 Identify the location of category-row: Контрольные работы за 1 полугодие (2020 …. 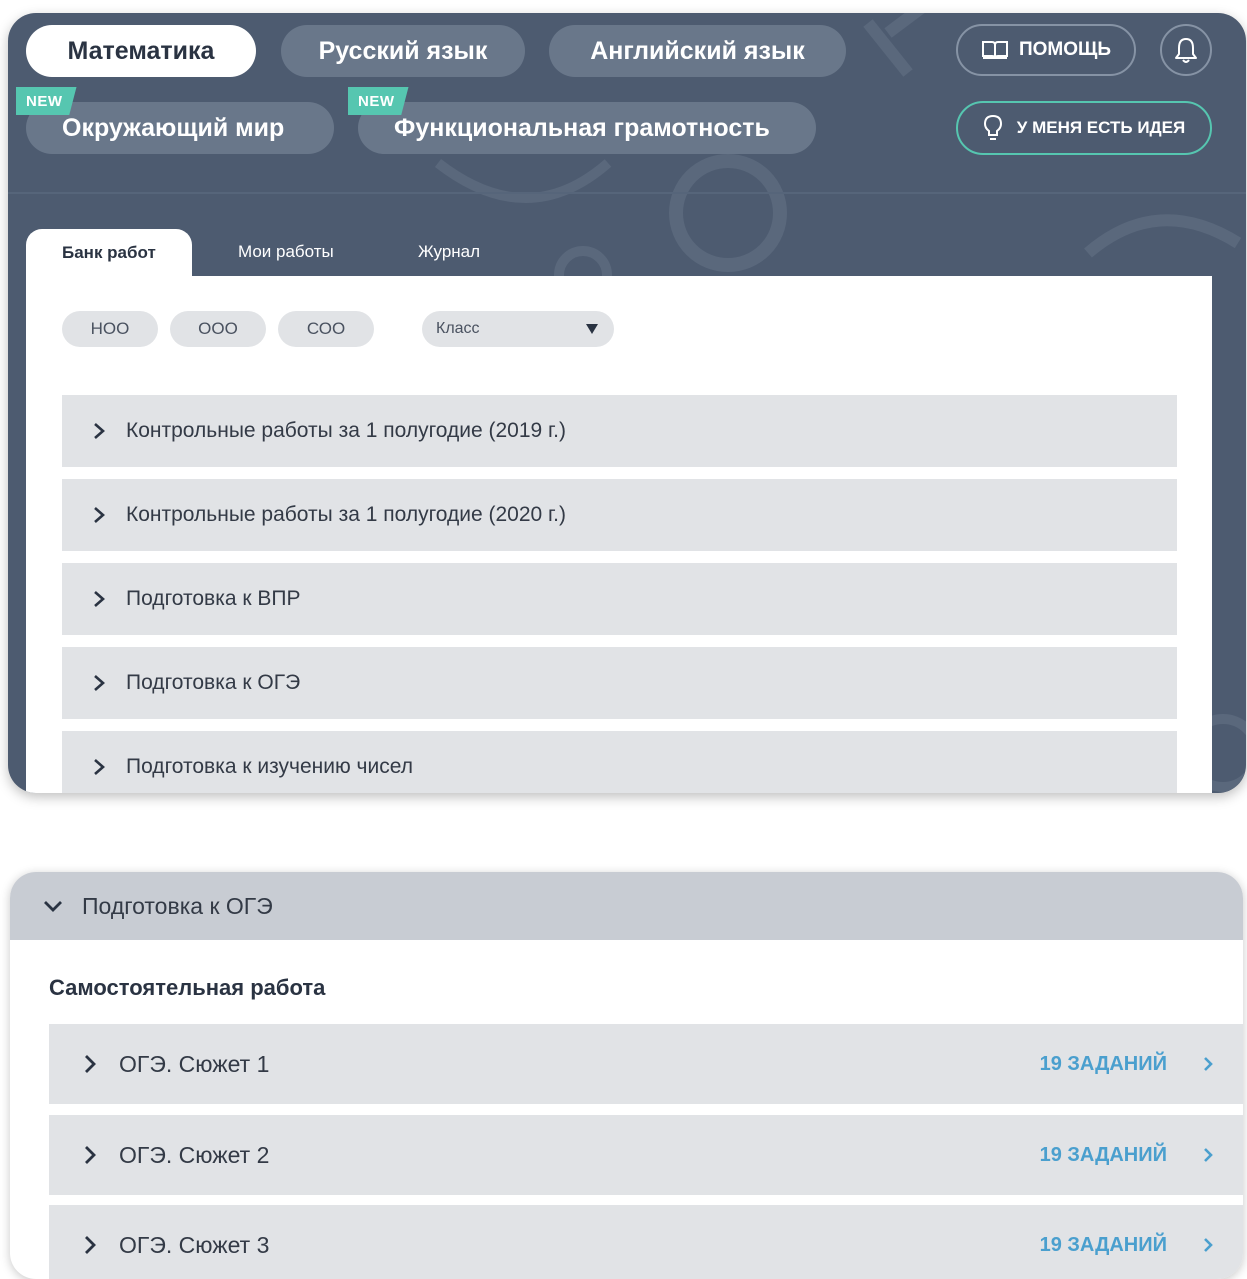
(619, 515).